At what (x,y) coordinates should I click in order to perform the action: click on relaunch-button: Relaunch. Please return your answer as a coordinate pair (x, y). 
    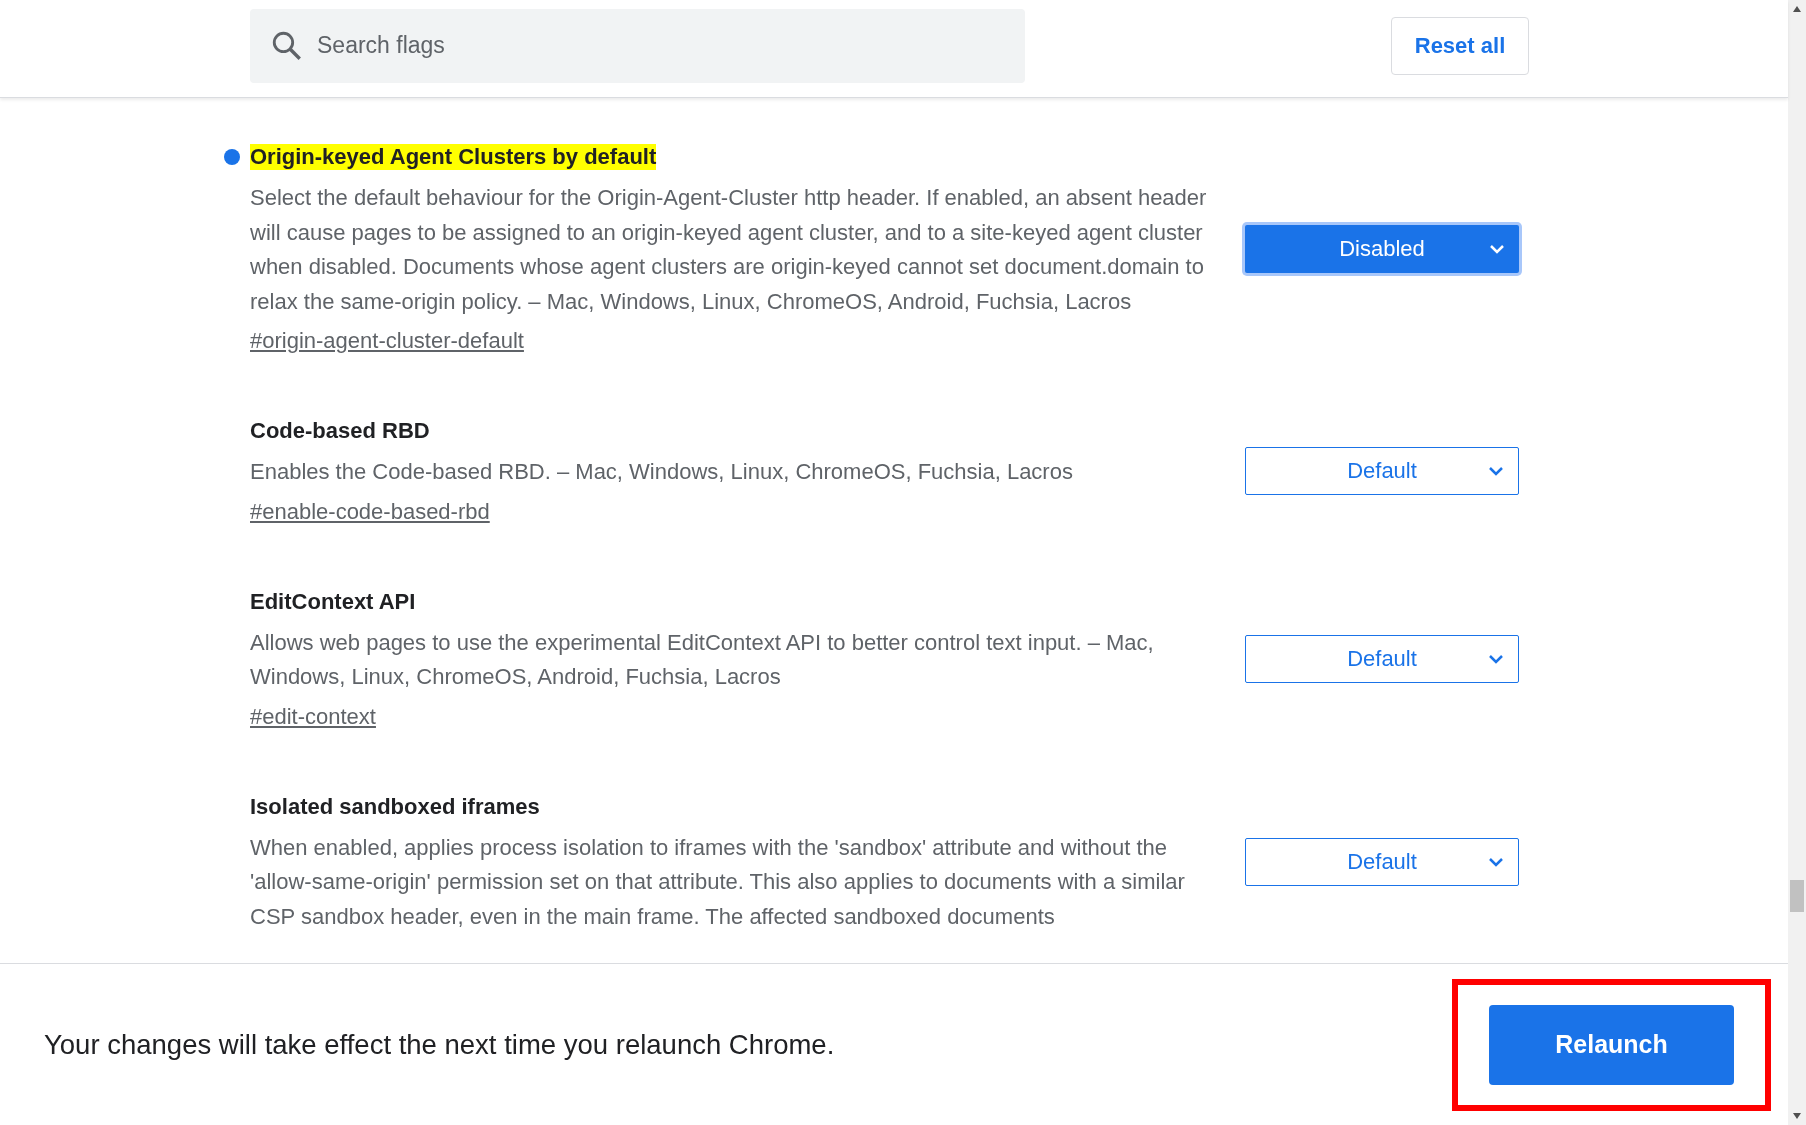
    Looking at the image, I should click on (1611, 1044).